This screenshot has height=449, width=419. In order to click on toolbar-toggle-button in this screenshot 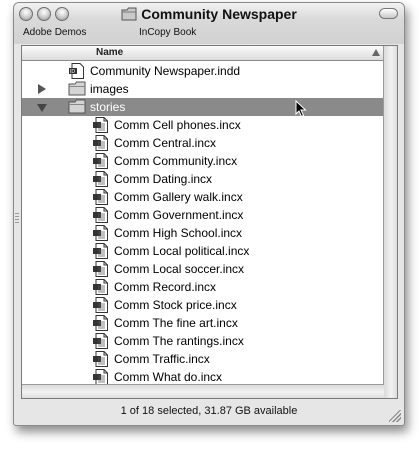, I will do `click(388, 13)`.